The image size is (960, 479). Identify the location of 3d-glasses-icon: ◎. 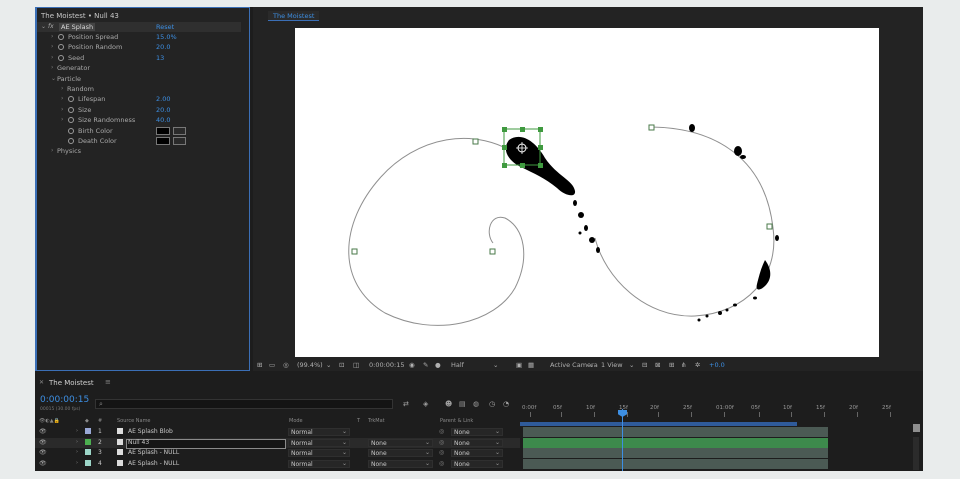
(286, 365).